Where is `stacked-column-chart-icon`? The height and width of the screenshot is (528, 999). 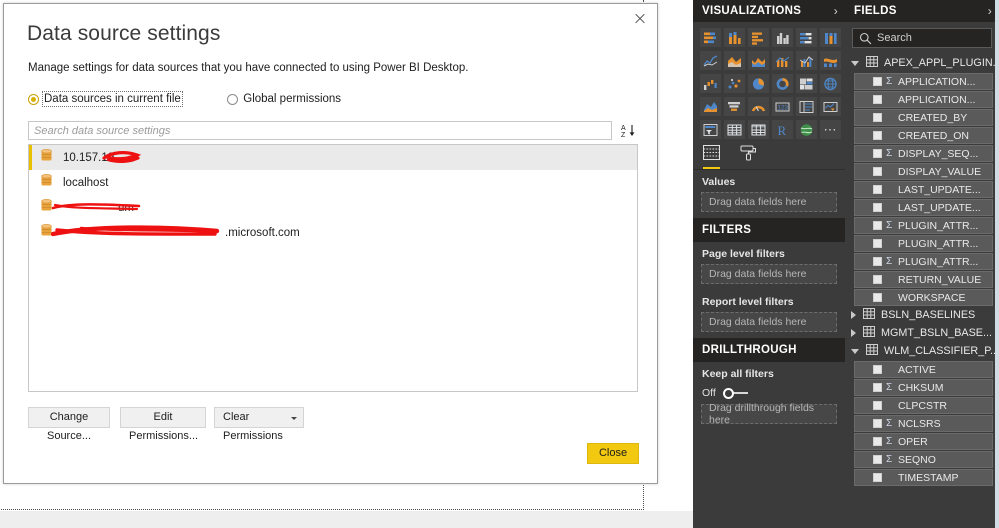
stacked-column-chart-icon is located at coordinates (734, 37).